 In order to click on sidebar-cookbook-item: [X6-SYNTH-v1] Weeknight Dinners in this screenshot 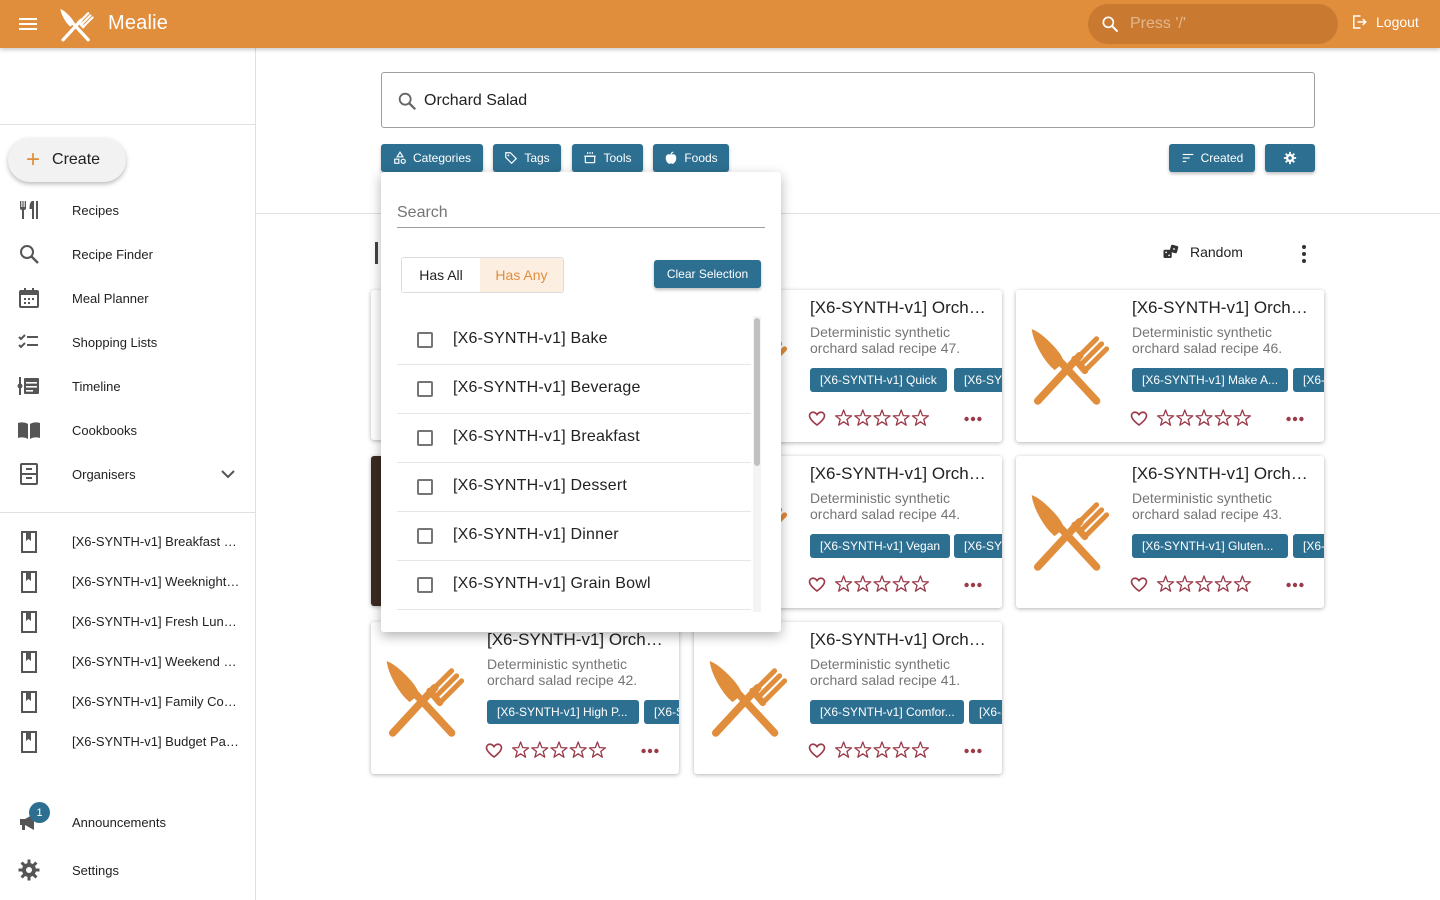, I will do `click(127, 582)`.